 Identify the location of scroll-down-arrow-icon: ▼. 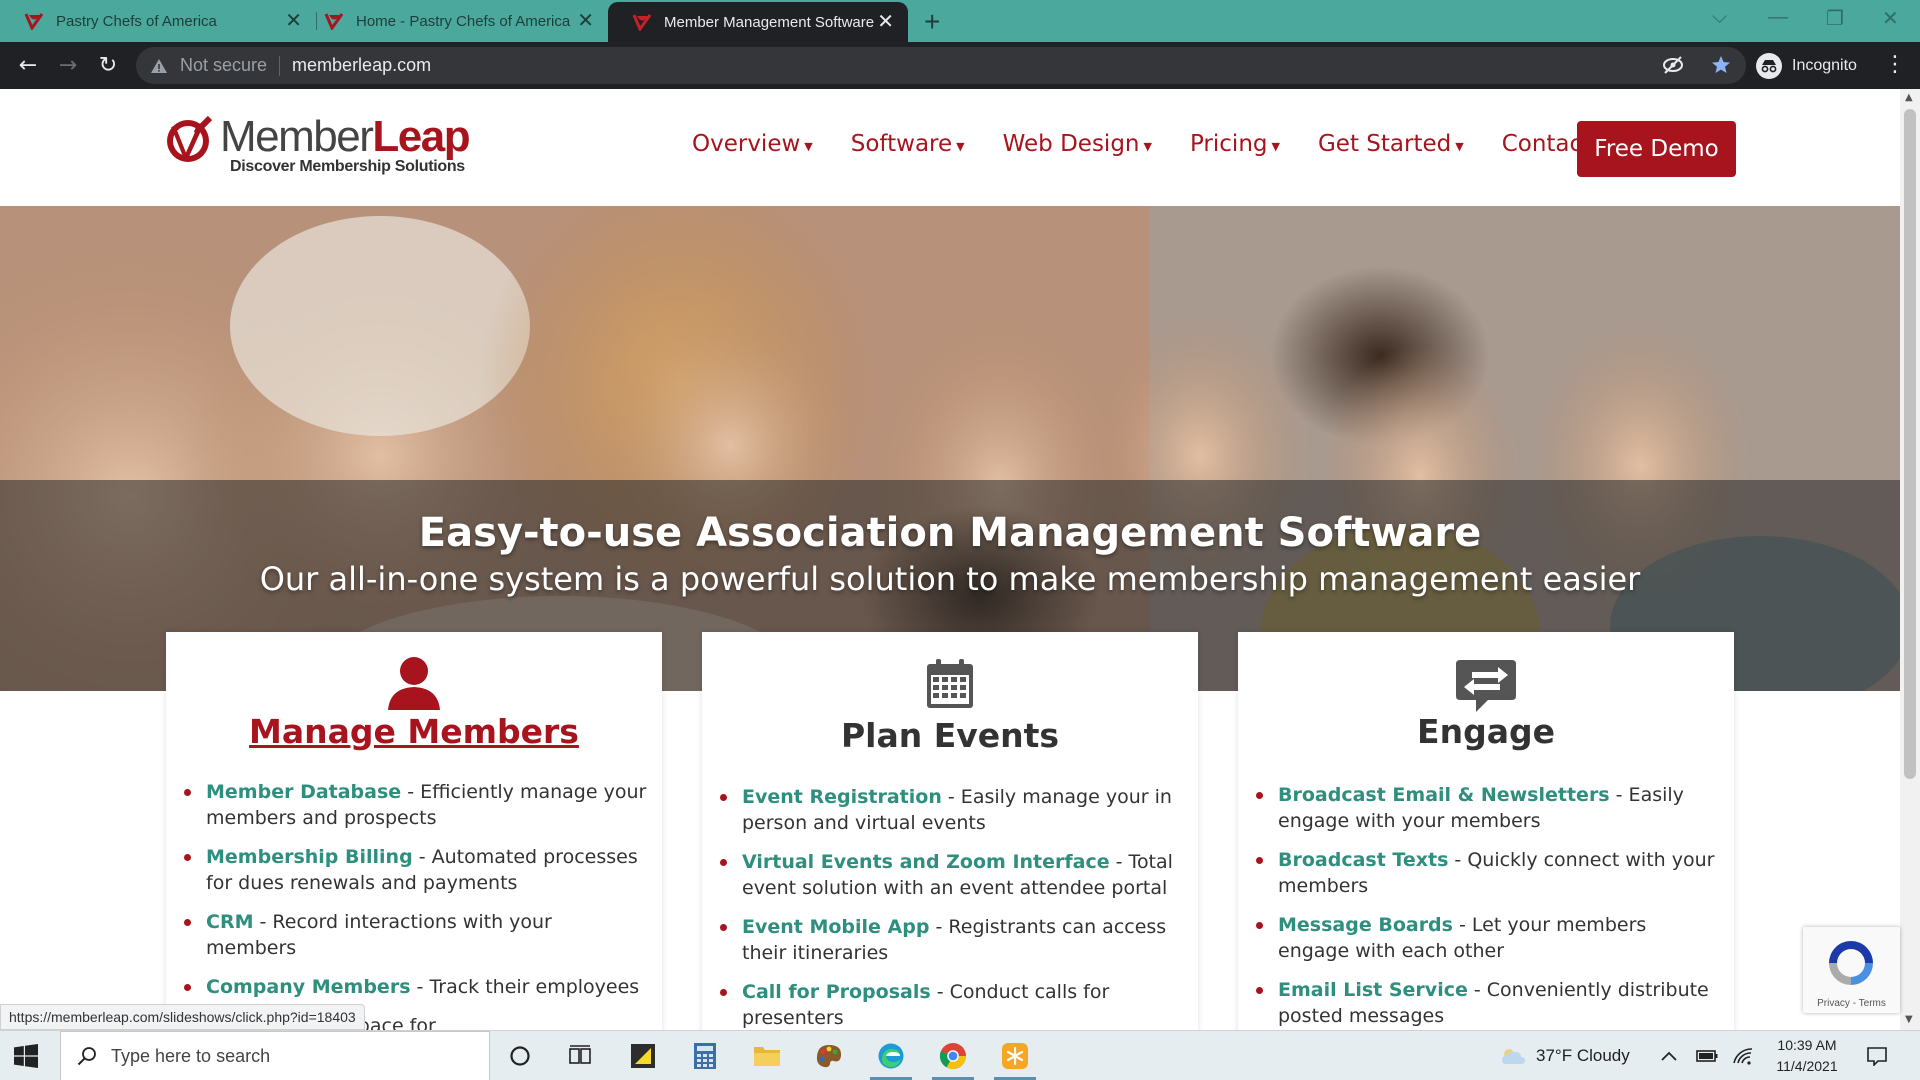
(1909, 1019).